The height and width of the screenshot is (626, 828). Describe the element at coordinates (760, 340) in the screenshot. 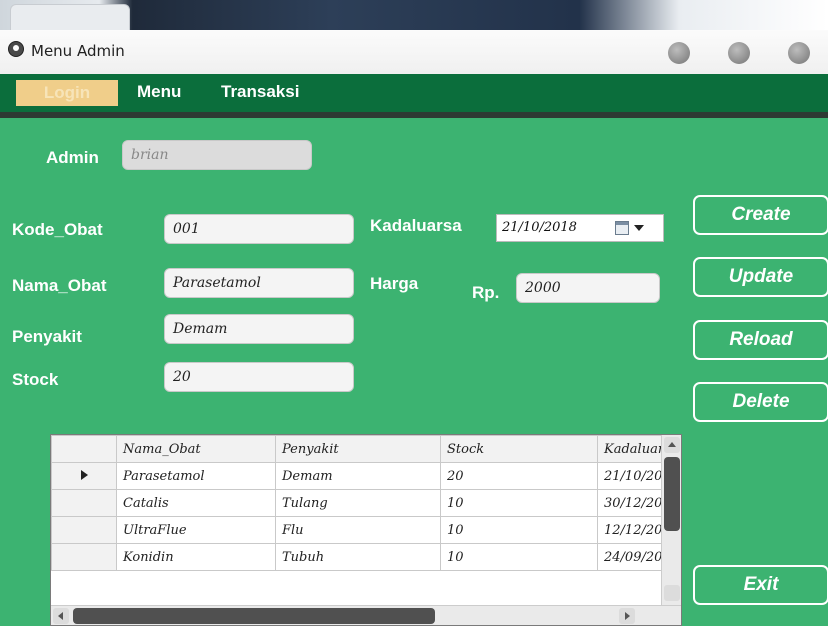

I see `reload-button: Reload` at that location.